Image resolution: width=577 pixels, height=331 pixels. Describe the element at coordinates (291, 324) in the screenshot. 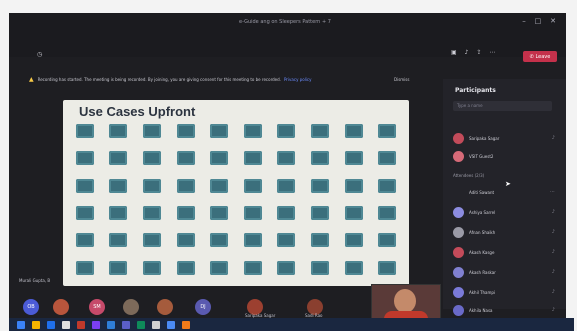

I see `os-taskbar` at that location.